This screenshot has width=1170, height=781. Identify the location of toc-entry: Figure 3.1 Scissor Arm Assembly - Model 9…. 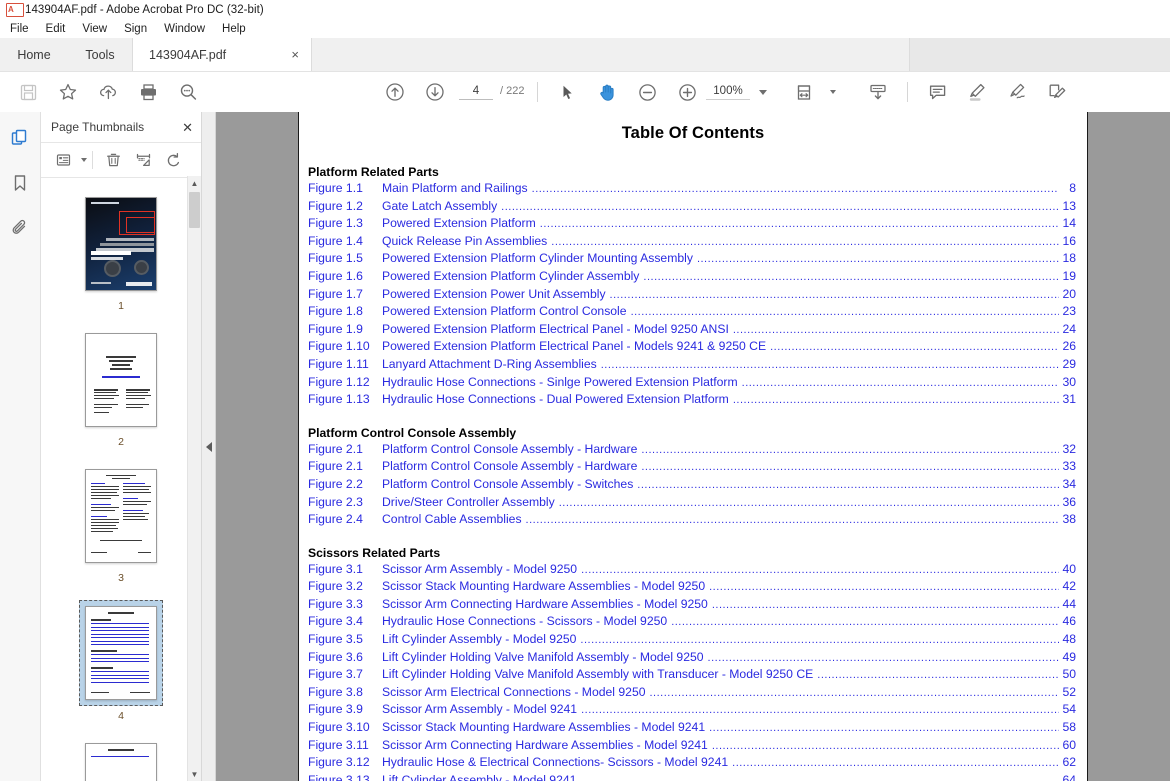
(692, 570).